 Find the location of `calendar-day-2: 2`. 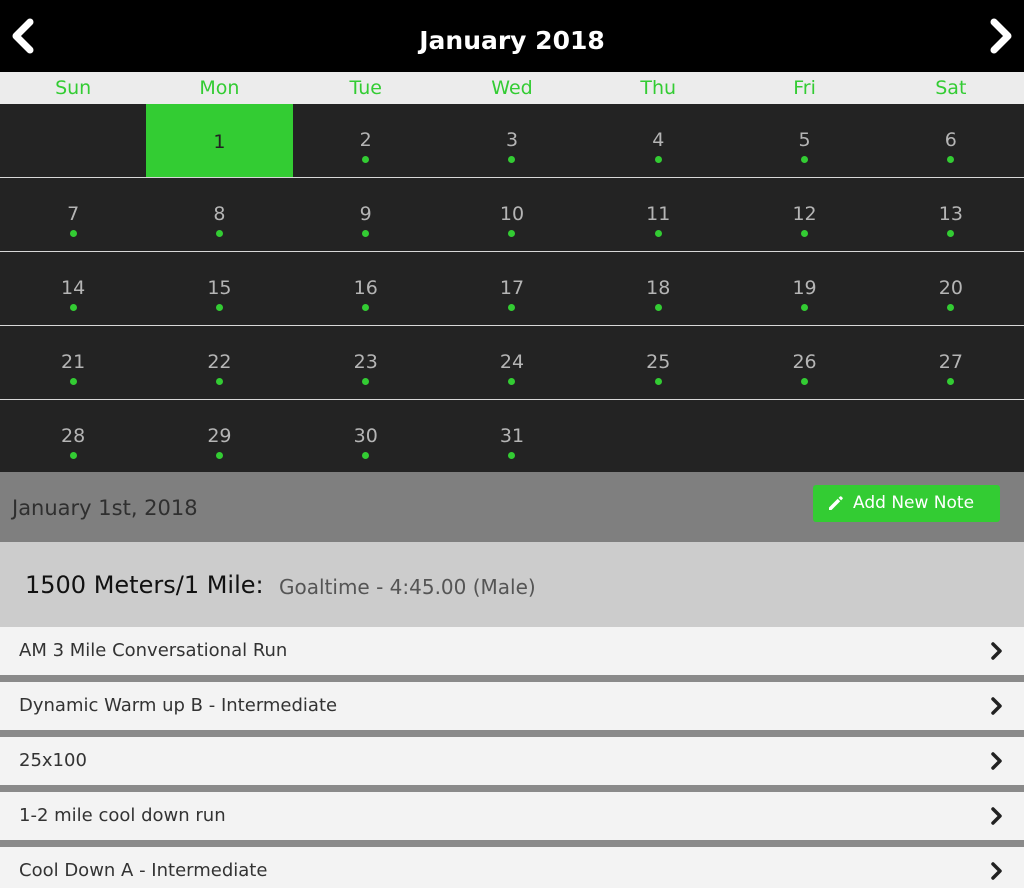

calendar-day-2: 2 is located at coordinates (366, 140).